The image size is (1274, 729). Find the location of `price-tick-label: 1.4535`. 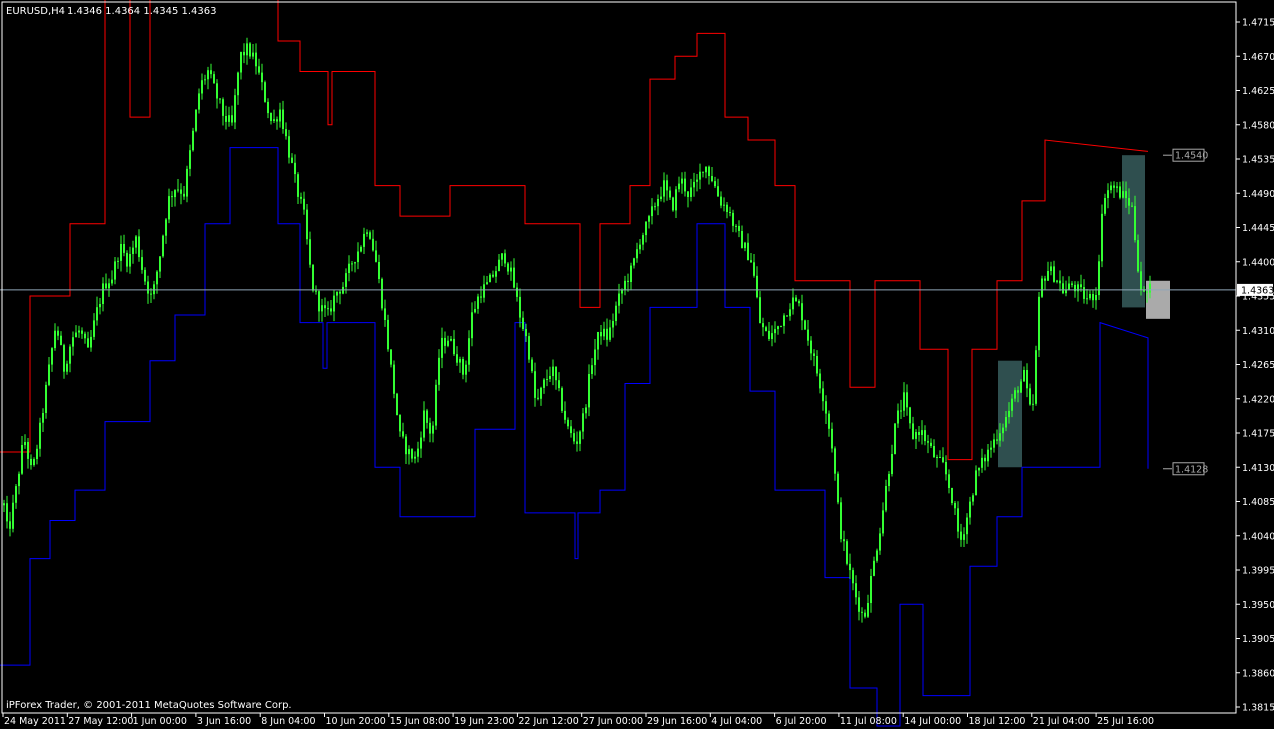

price-tick-label: 1.4535 is located at coordinates (1258, 160).